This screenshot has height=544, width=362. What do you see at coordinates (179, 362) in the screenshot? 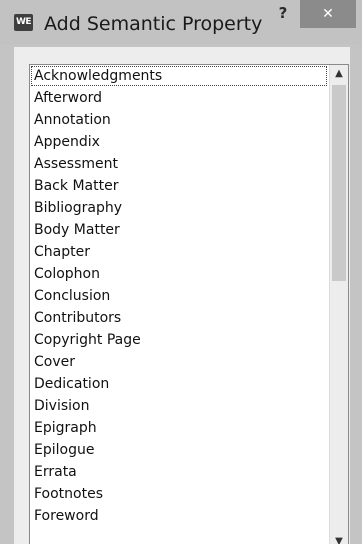
I see `list-item: Cover` at bounding box center [179, 362].